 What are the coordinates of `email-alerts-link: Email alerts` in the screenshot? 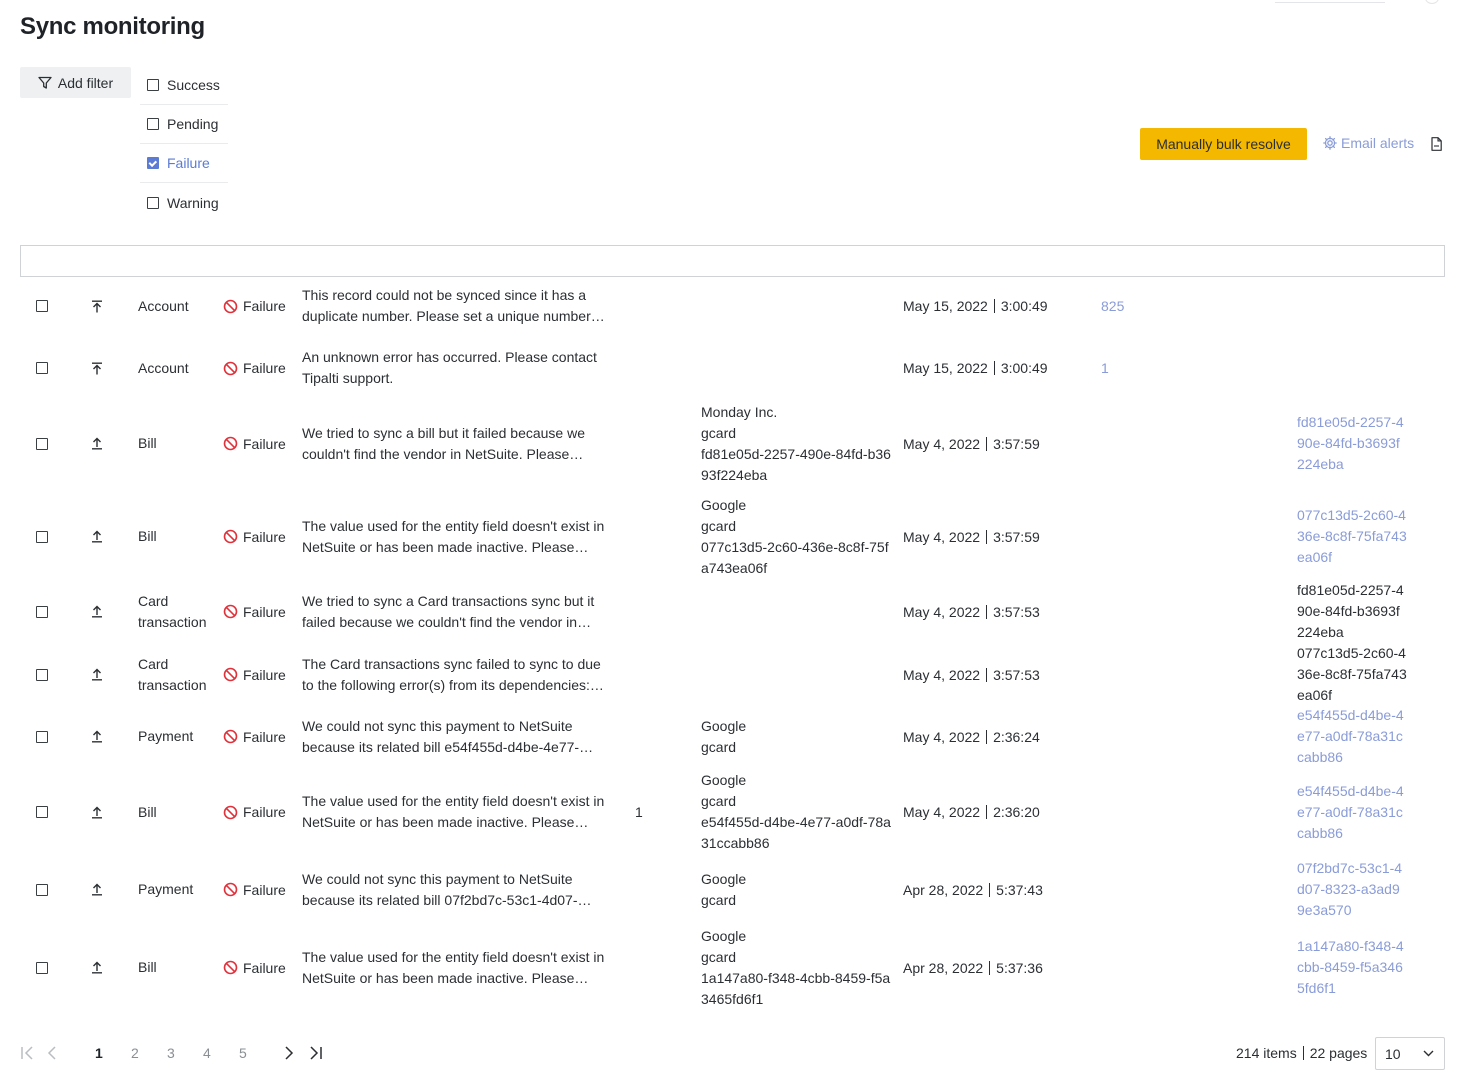 It's located at (1368, 143).